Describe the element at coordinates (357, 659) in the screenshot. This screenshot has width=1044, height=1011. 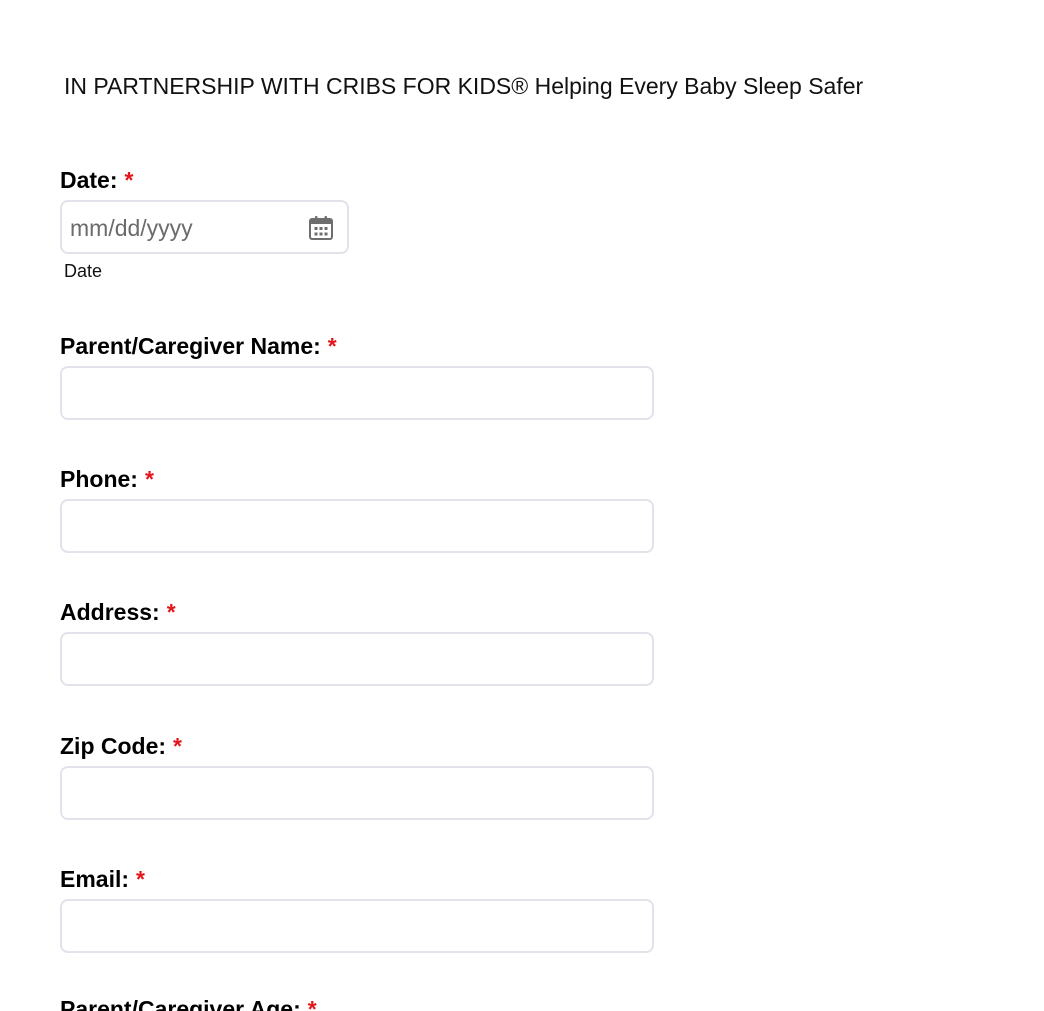
I see `address-input` at that location.